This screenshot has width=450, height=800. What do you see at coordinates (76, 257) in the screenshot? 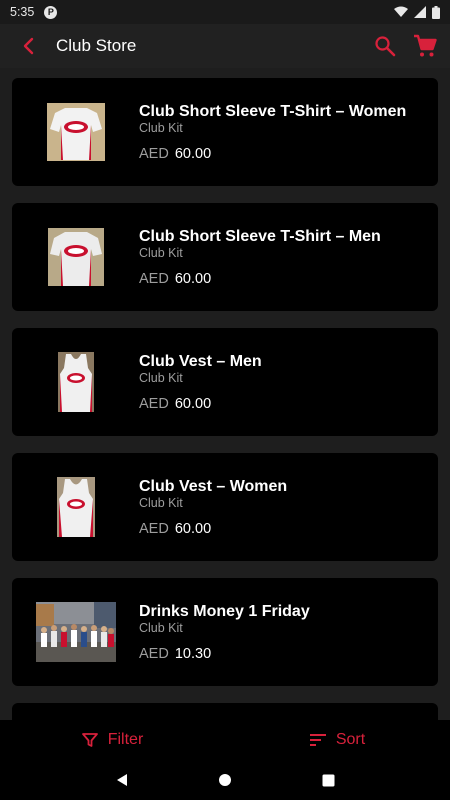
I see `product-image-tshirt-men` at bounding box center [76, 257].